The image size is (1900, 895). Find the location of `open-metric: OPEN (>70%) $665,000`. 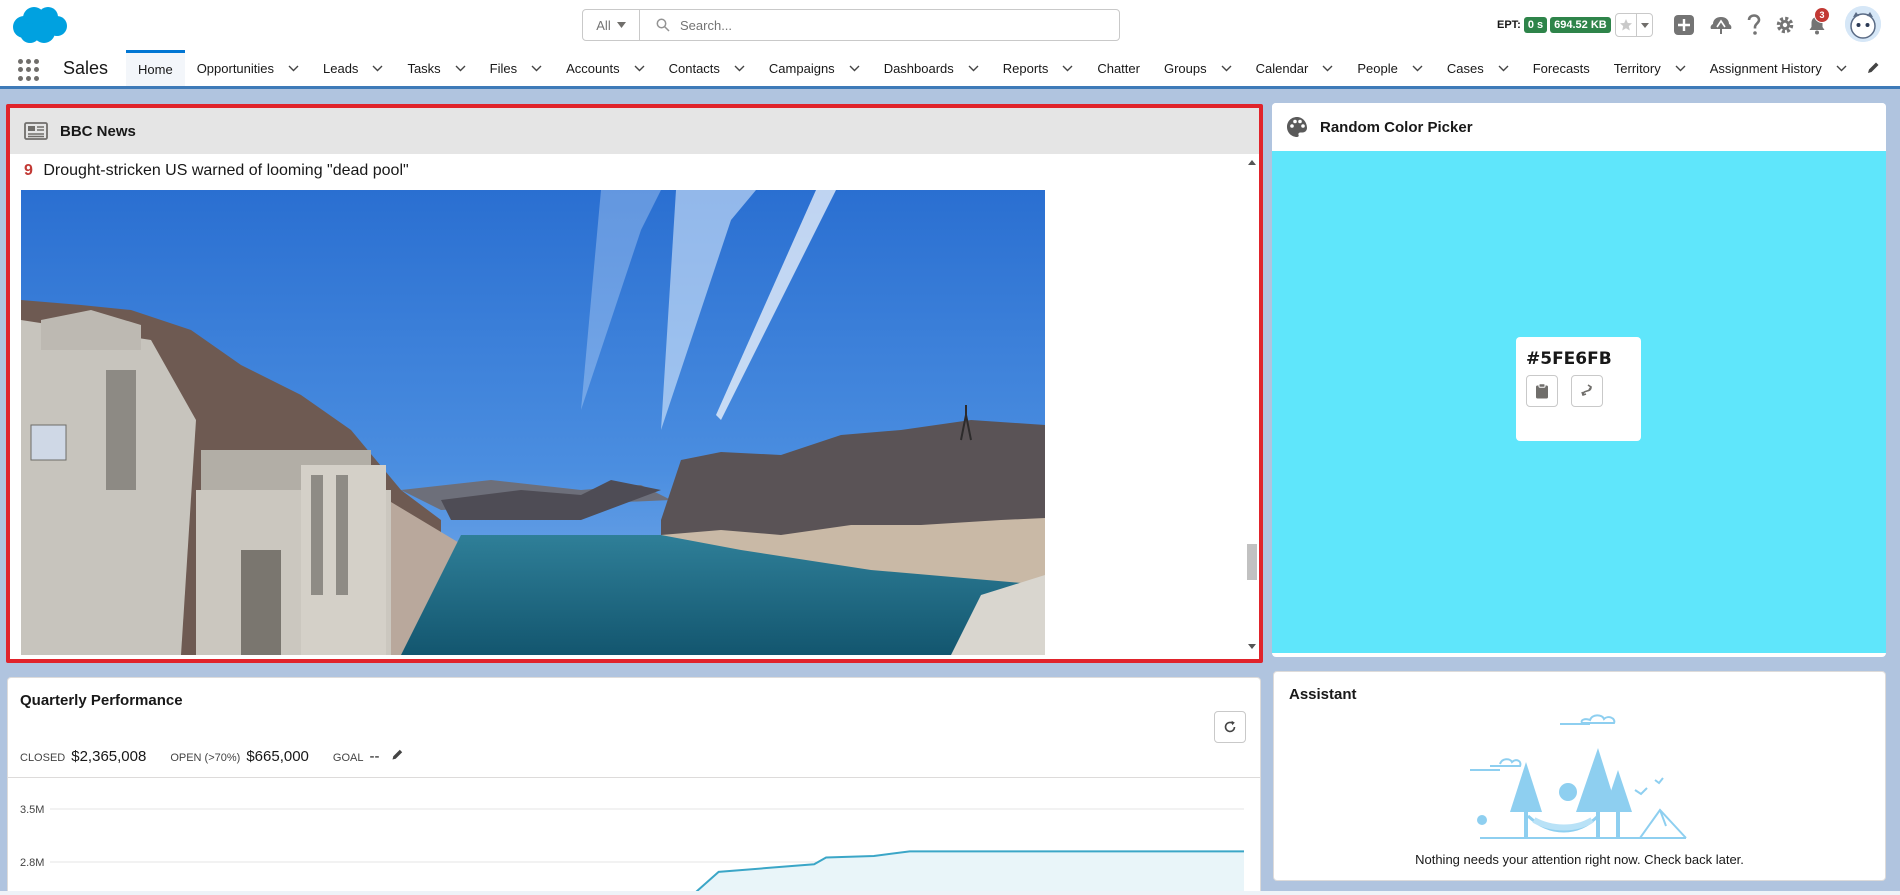

open-metric: OPEN (>70%) $665,000 is located at coordinates (239, 756).